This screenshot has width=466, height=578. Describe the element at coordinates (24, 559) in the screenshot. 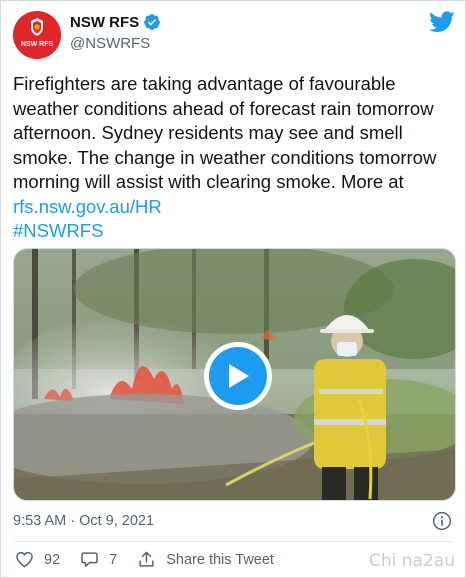

I see `heart-icon` at that location.